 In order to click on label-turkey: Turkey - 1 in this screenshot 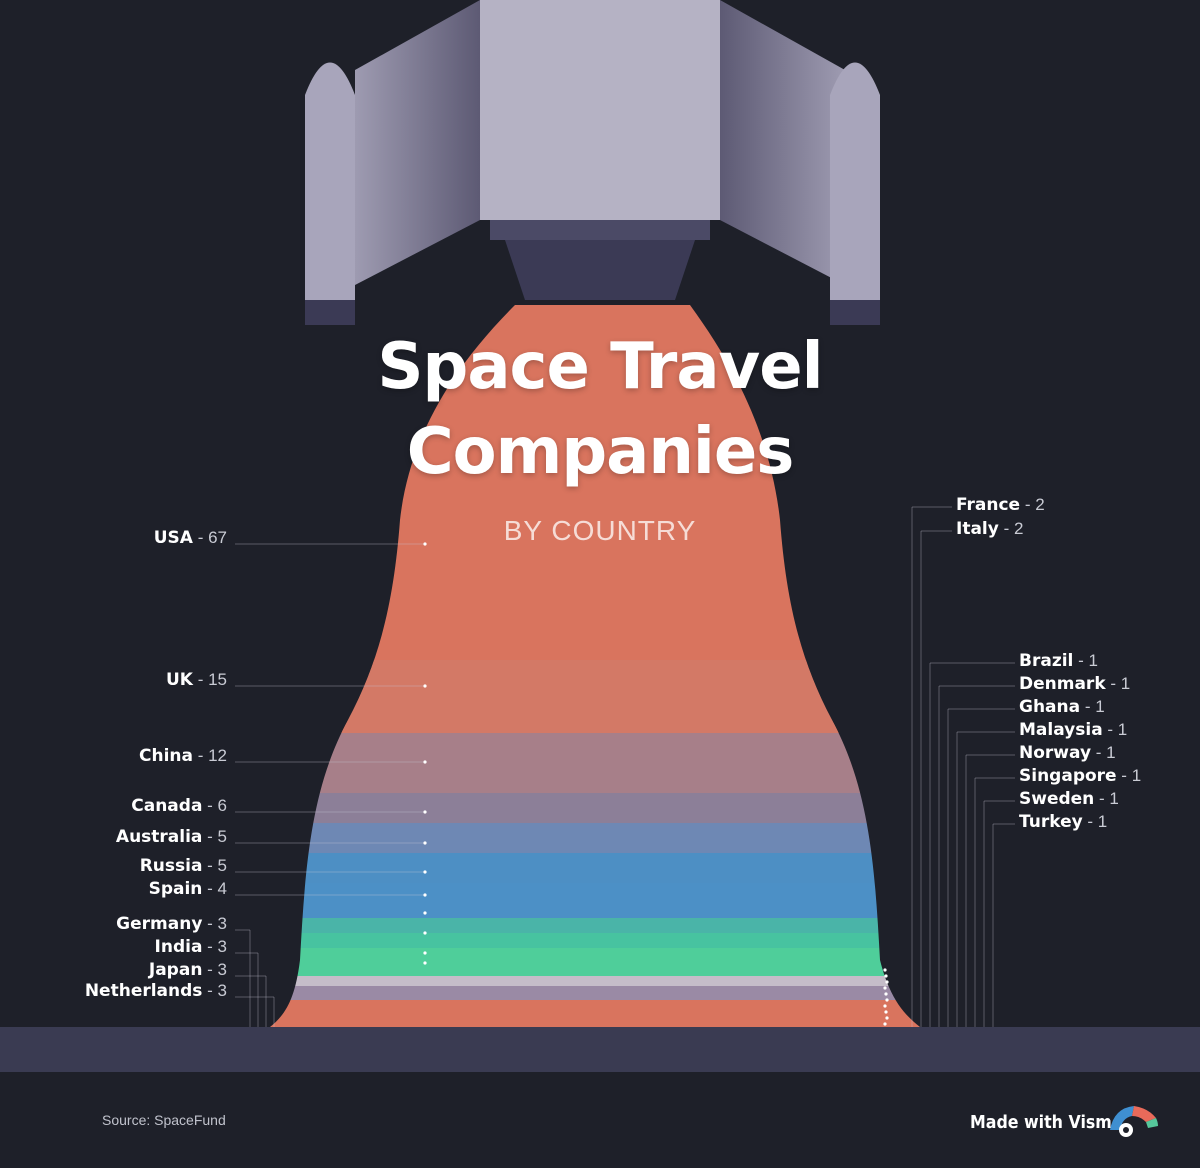, I will do `click(1063, 822)`.